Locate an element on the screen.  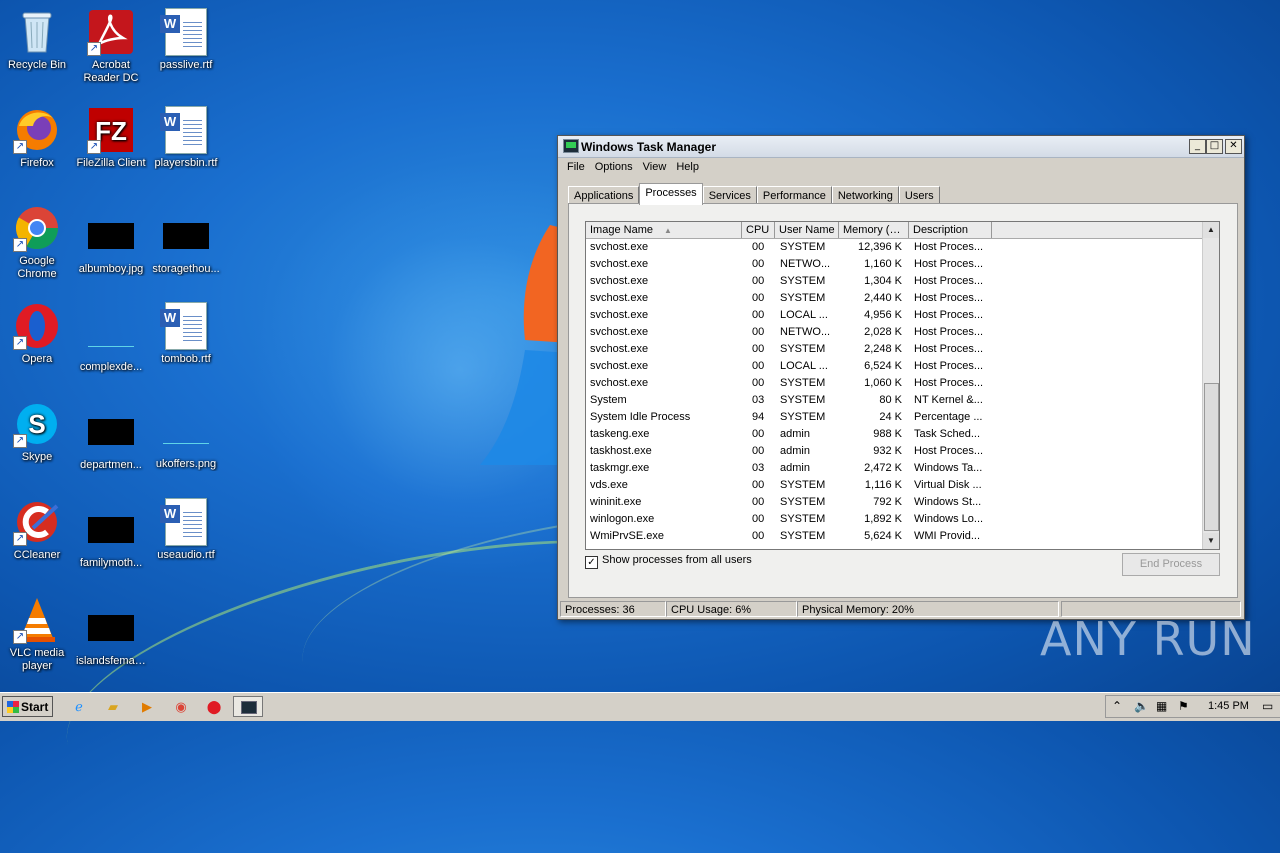
filezilla-icon: FZ ↗ is located at coordinates (111, 130).